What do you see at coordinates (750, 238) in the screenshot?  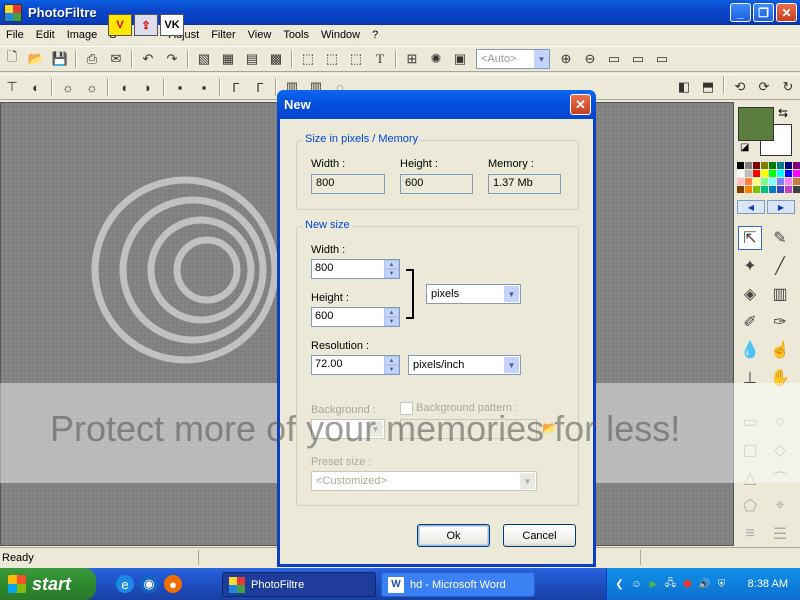 I see `selection-tool-icon: ⇱` at bounding box center [750, 238].